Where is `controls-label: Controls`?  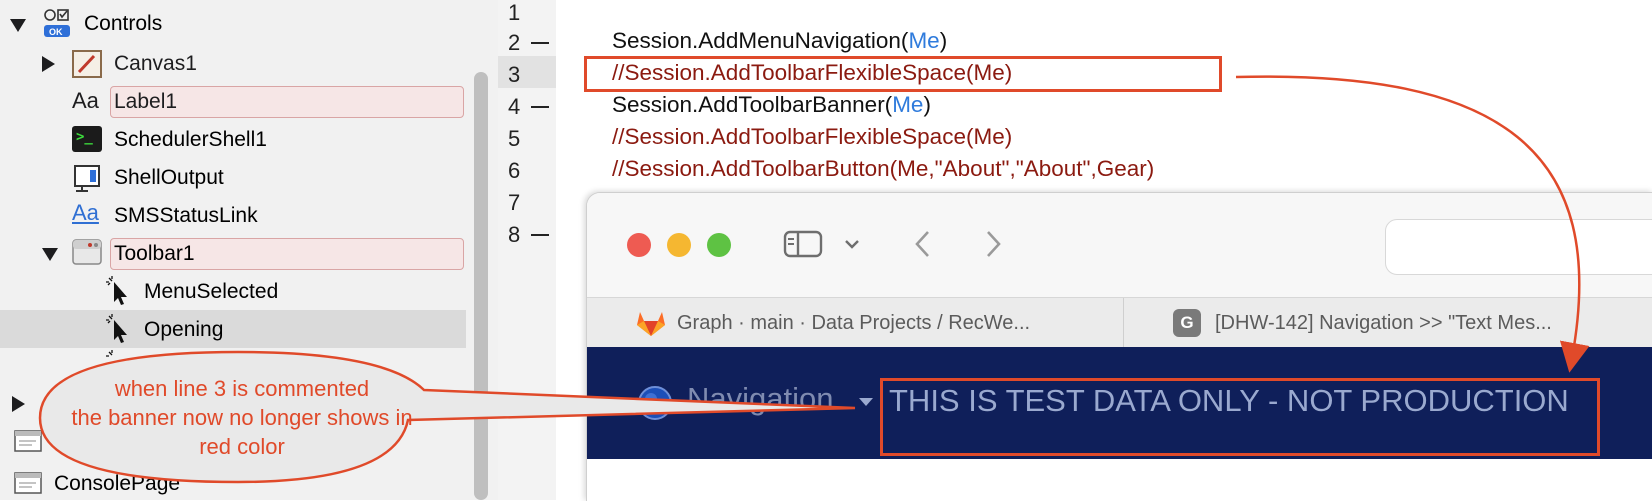 controls-label: Controls is located at coordinates (123, 23).